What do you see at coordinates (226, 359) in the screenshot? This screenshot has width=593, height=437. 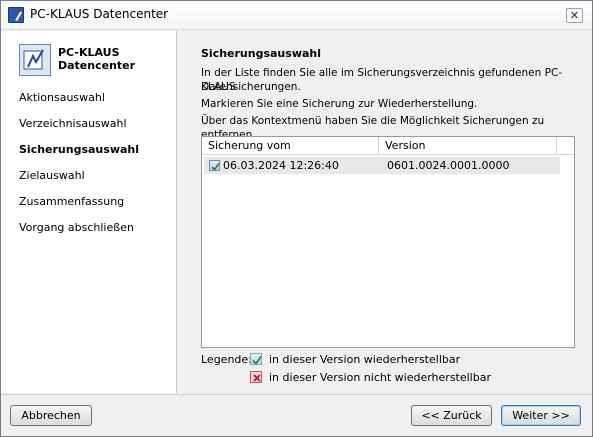 I see `legend-label: Legende:` at bounding box center [226, 359].